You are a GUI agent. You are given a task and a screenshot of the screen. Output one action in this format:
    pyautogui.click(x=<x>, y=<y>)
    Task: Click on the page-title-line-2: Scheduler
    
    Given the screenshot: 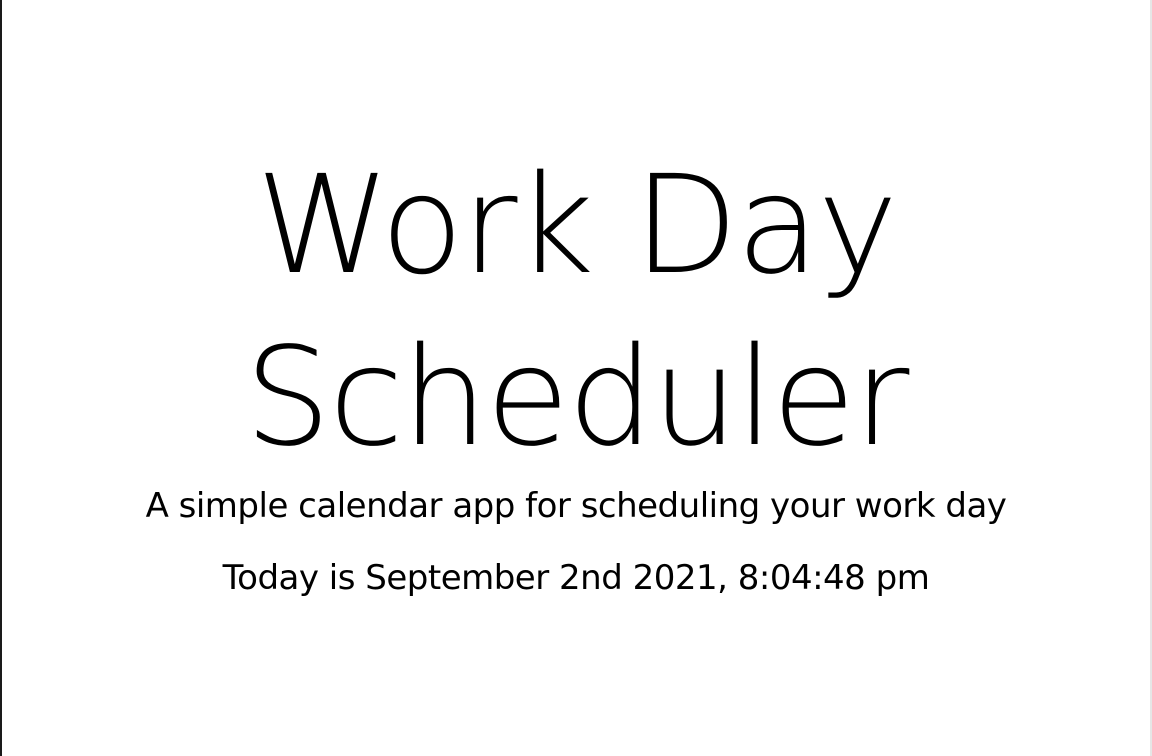 What is the action you would take?
    pyautogui.click(x=577, y=398)
    